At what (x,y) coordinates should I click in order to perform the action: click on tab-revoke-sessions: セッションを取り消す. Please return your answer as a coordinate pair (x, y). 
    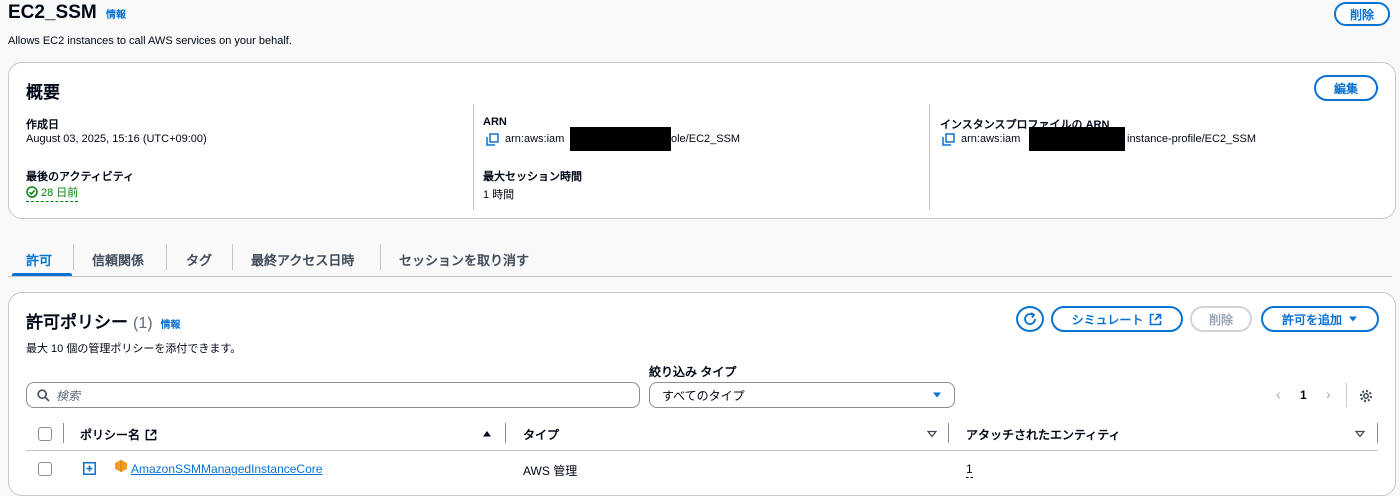
    Looking at the image, I should click on (464, 259).